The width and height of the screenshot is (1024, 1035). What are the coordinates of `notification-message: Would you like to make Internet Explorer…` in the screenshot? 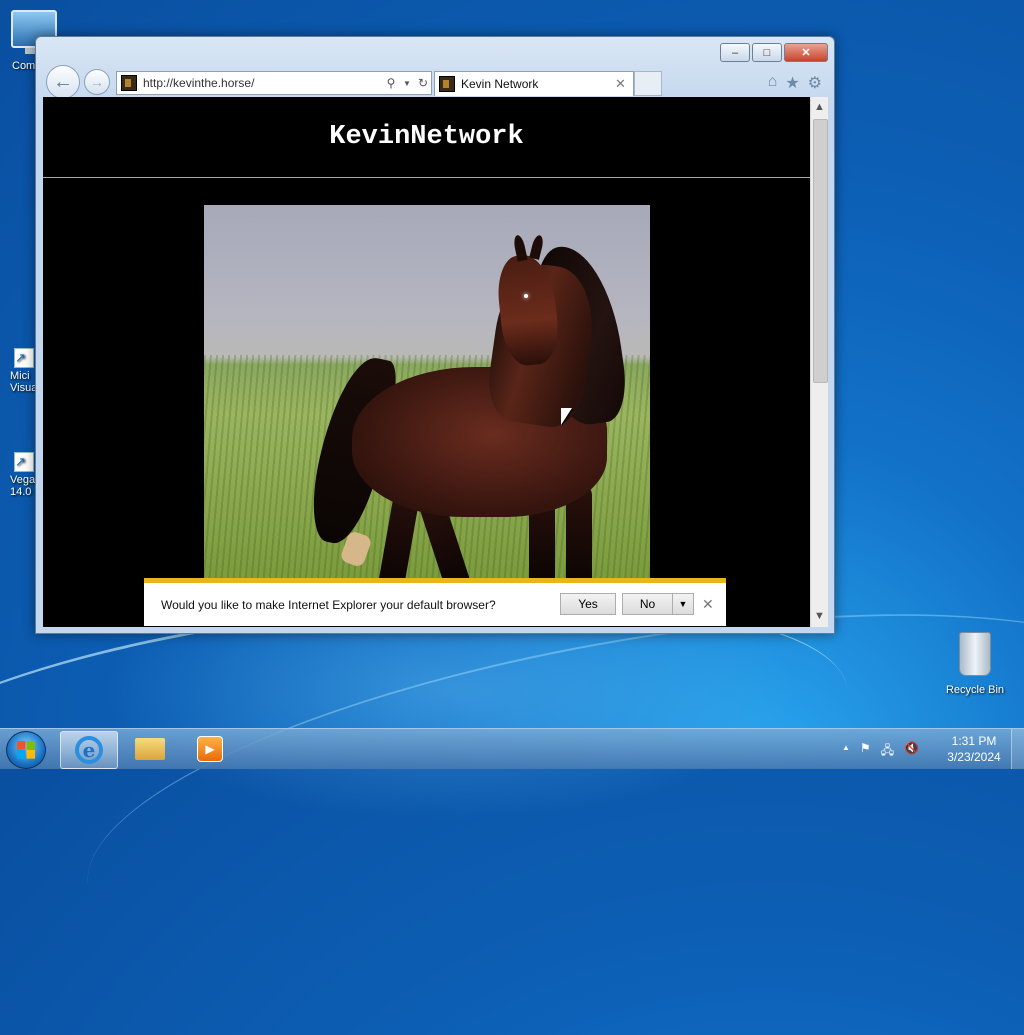 It's located at (328, 605).